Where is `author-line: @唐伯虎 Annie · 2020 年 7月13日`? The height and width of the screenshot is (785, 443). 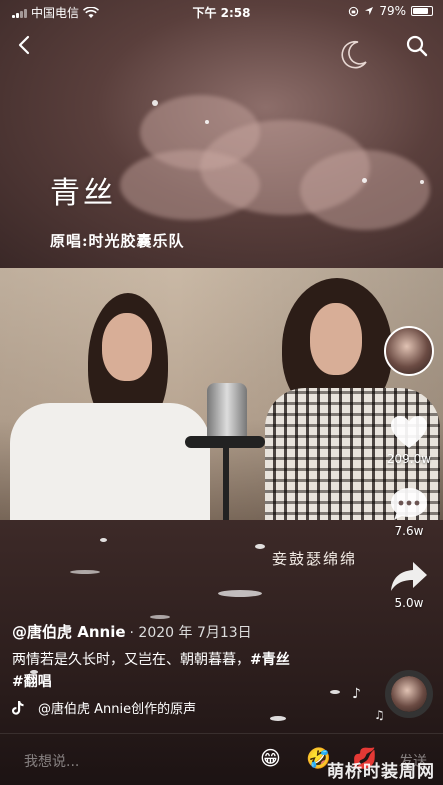
author-line: @唐伯虎 Annie · 2020 年 7月13日 is located at coordinates (132, 631).